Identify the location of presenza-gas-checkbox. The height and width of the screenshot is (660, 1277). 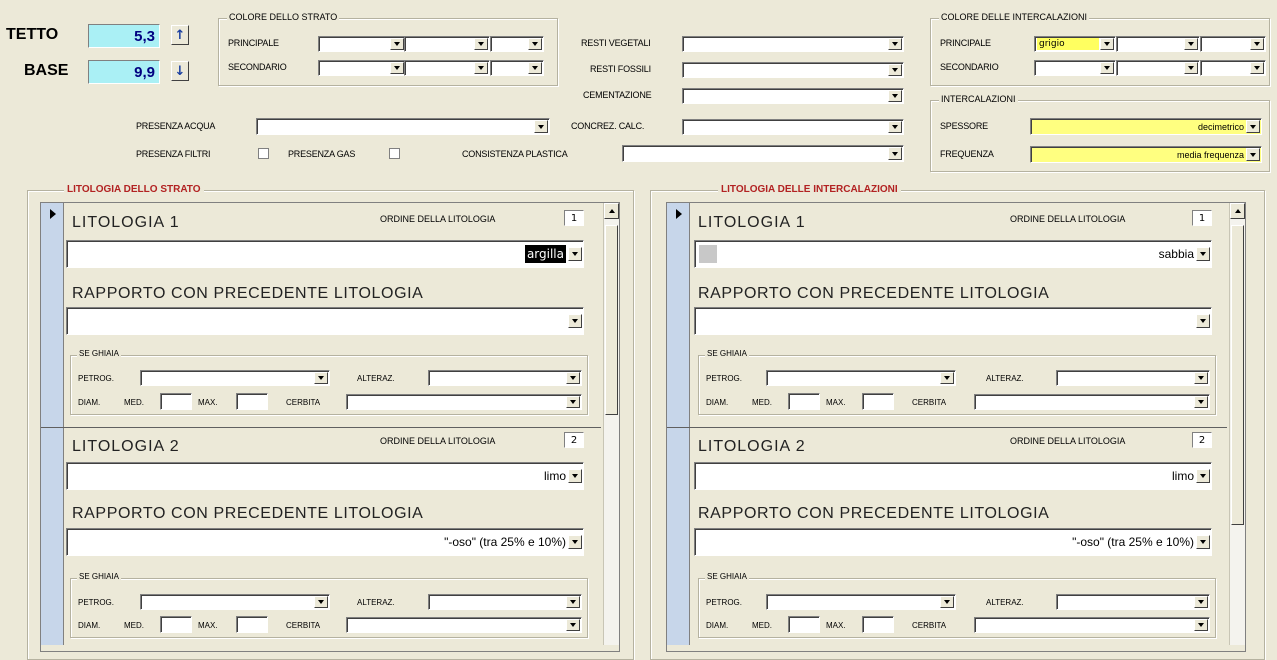
(394, 153).